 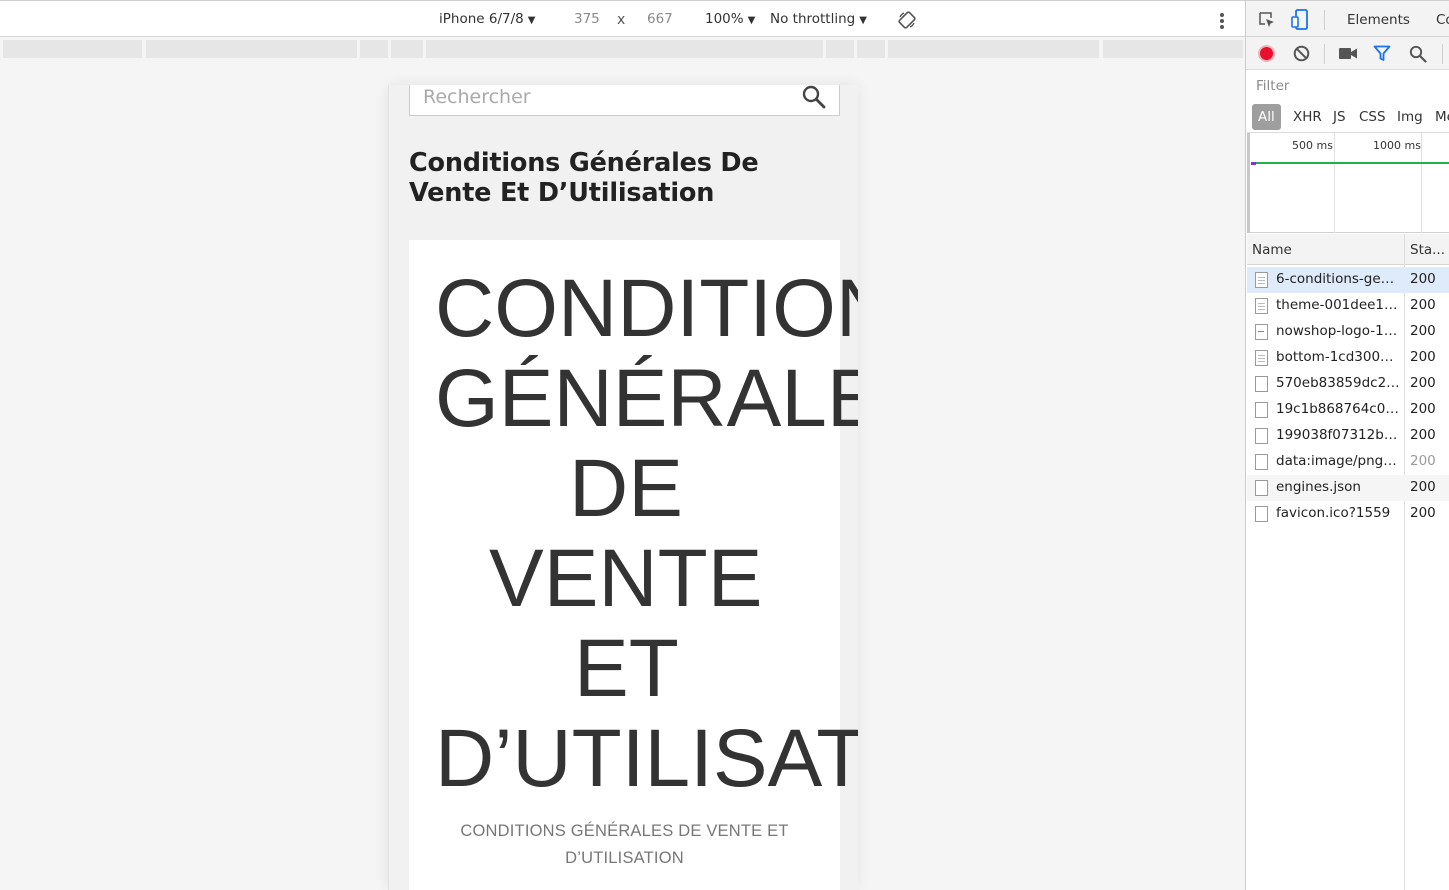 What do you see at coordinates (1338, 305) in the screenshot?
I see `request-name: theme-001dee1.css` at bounding box center [1338, 305].